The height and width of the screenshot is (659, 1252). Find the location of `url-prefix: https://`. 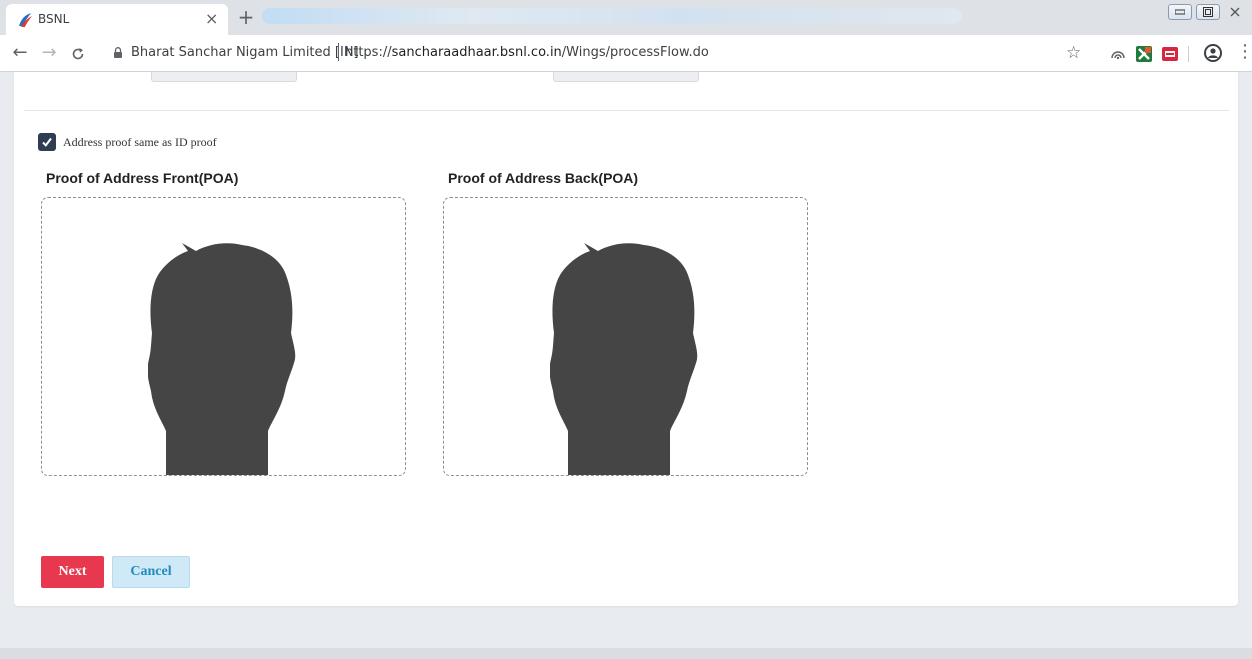

url-prefix: https:// is located at coordinates (368, 52).